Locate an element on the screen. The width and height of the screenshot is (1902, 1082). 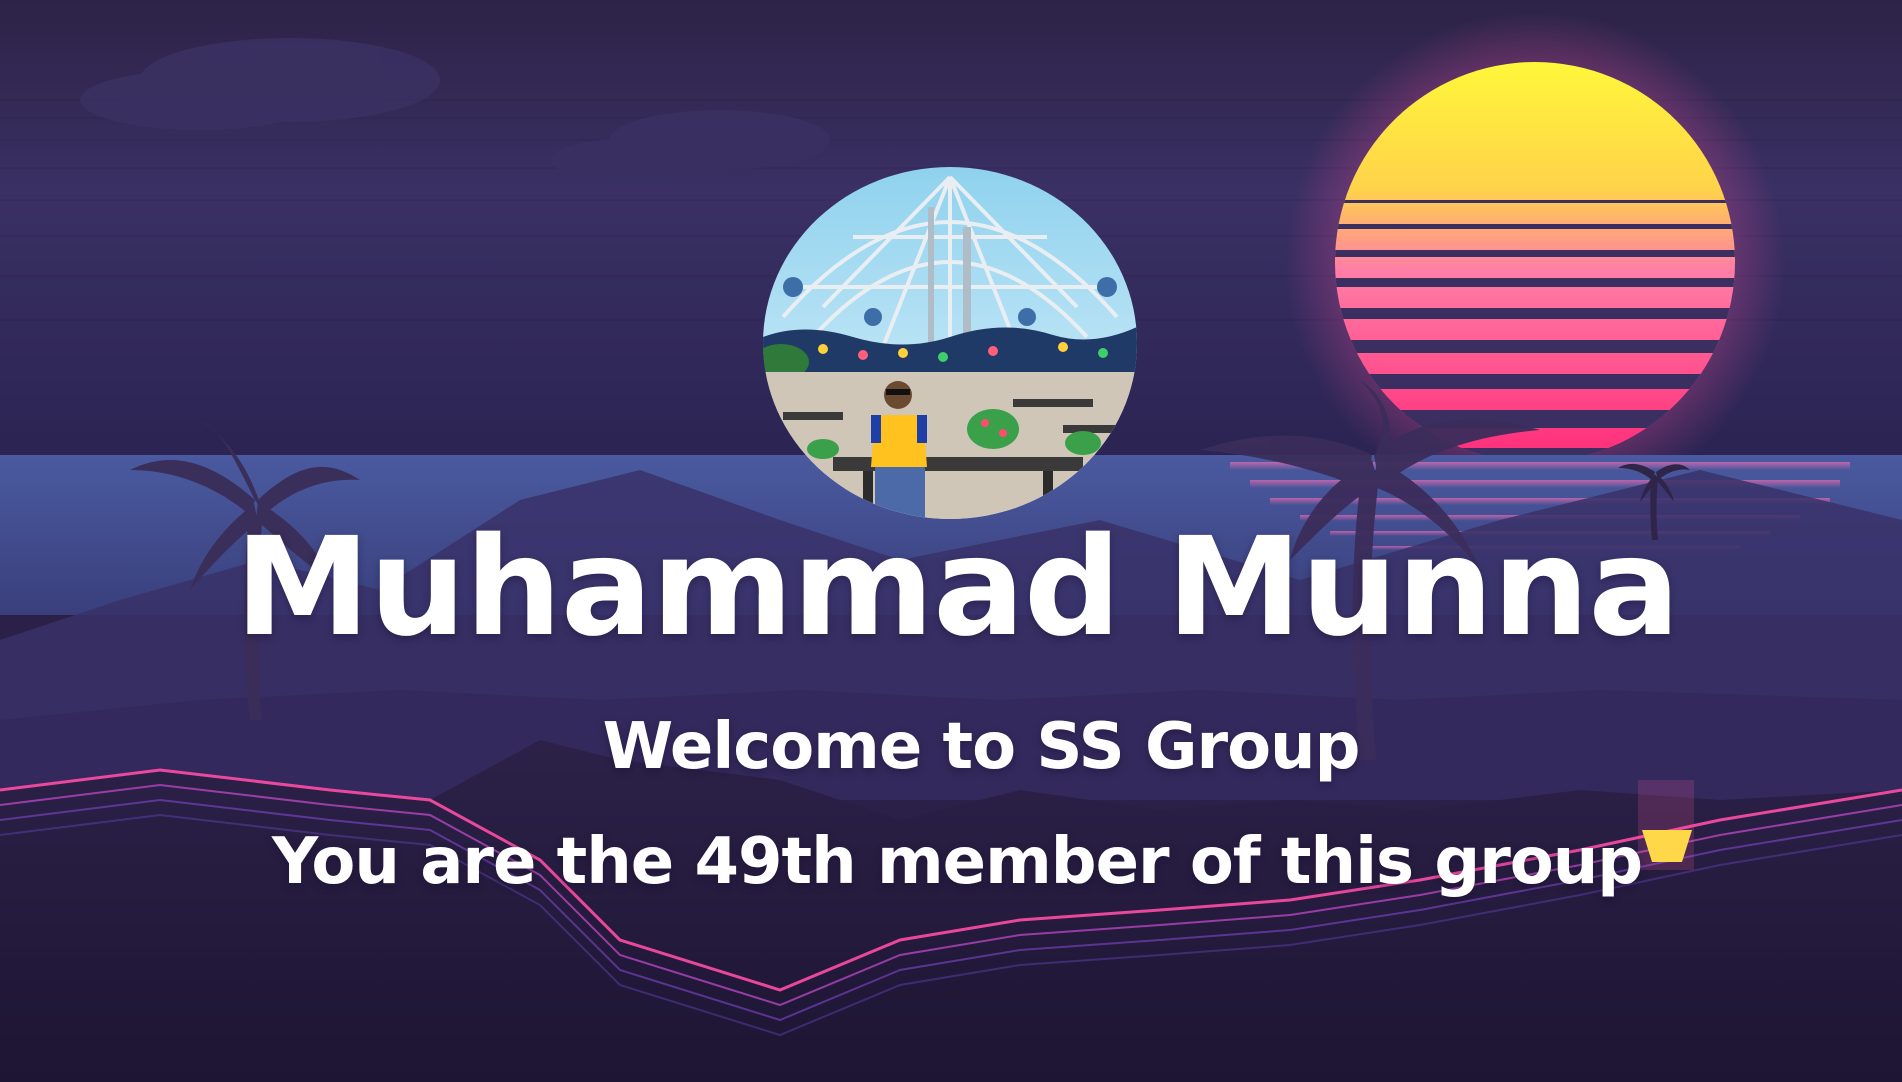
welcome-message: Welcome to SS Group is located at coordinates (981, 747).